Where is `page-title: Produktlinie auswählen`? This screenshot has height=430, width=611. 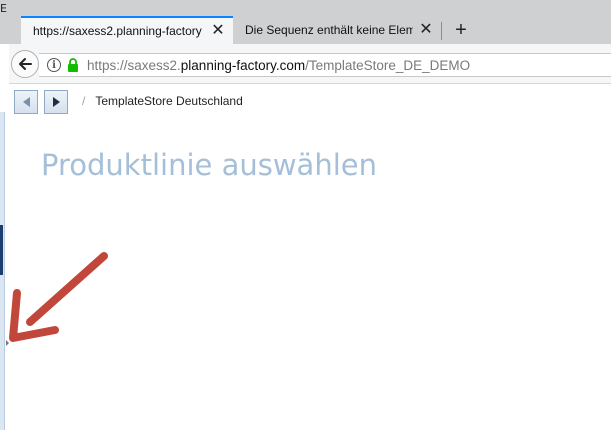 page-title: Produktlinie auswählen is located at coordinates (209, 165).